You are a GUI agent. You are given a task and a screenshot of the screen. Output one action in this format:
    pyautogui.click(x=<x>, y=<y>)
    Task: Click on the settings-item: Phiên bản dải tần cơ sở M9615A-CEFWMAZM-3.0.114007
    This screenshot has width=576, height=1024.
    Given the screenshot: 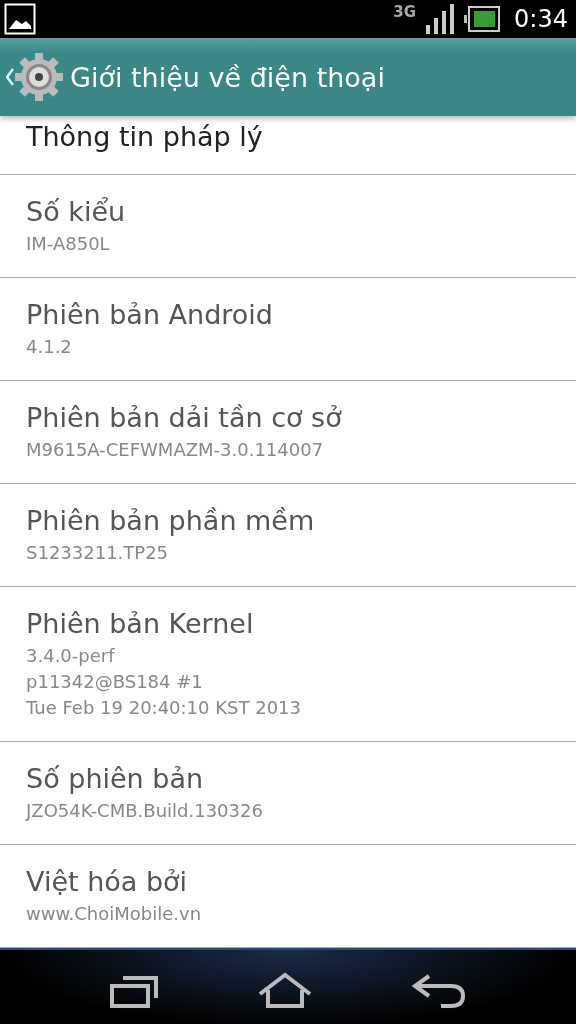 What is the action you would take?
    pyautogui.click(x=288, y=432)
    